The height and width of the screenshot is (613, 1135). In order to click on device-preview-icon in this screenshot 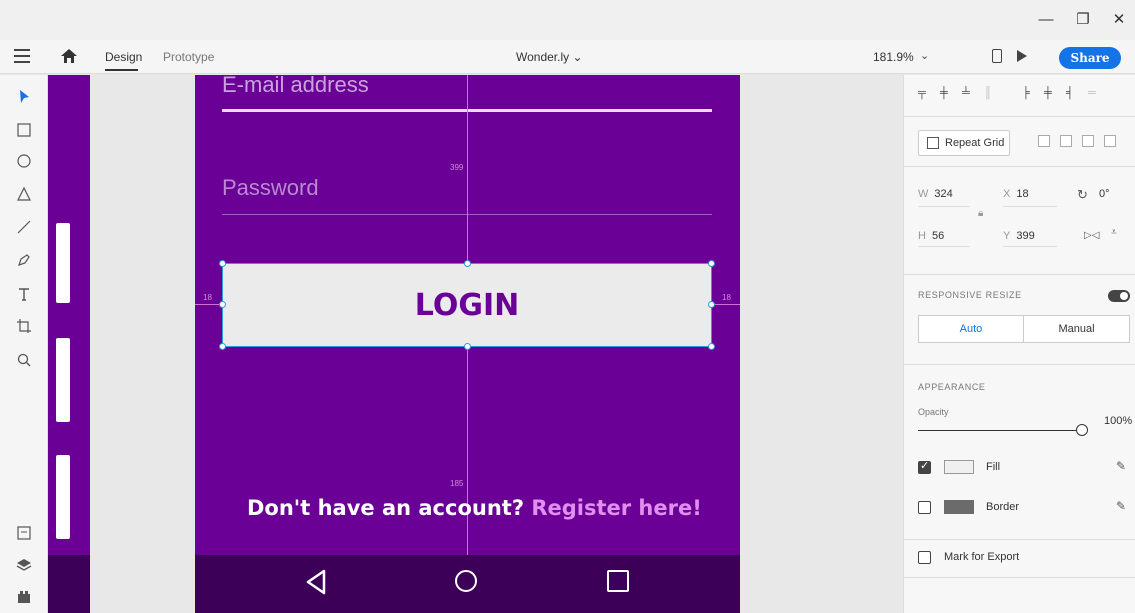, I will do `click(997, 56)`.